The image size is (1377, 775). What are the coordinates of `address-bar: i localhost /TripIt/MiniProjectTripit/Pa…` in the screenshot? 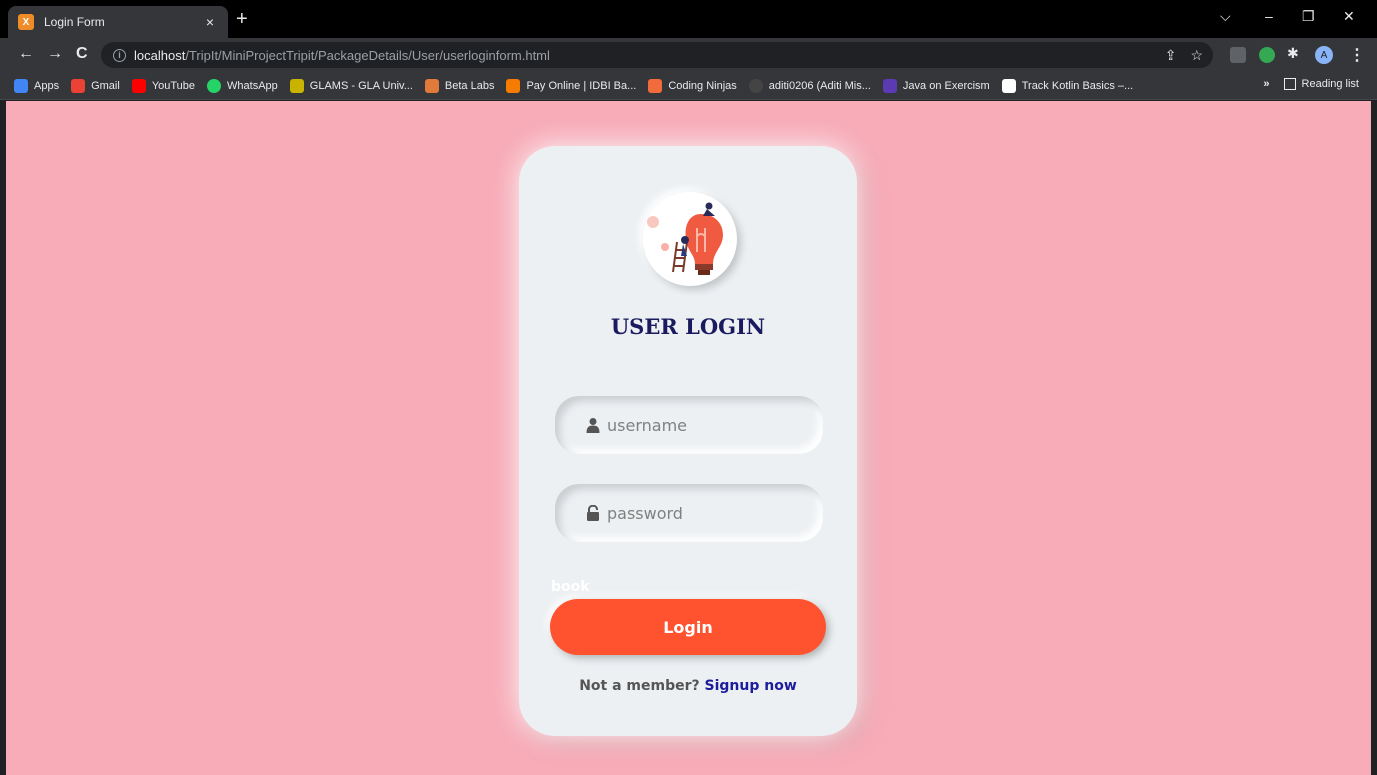 It's located at (657, 55).